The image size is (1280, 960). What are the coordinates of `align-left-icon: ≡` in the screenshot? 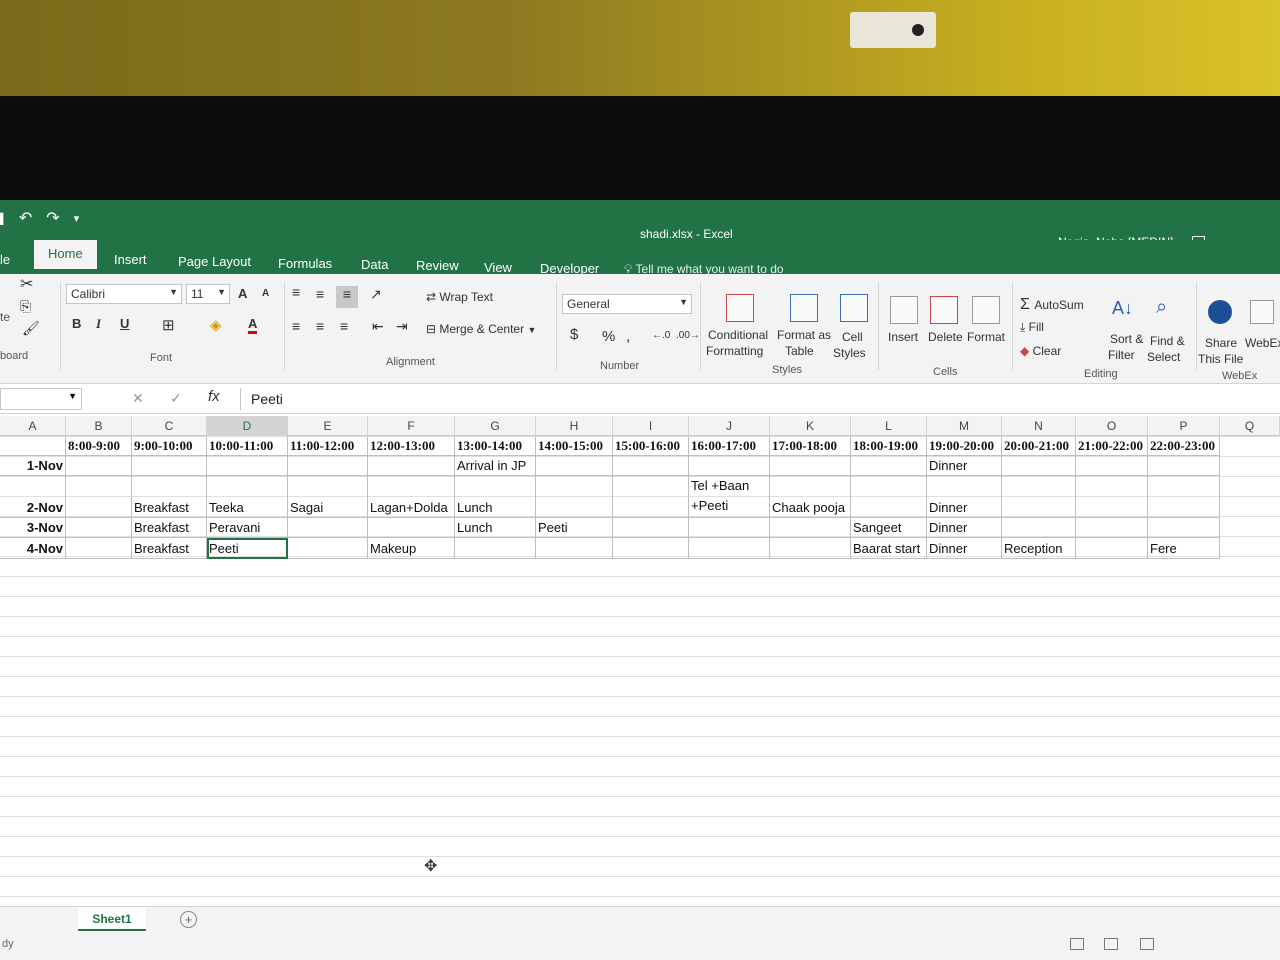 It's located at (296, 326).